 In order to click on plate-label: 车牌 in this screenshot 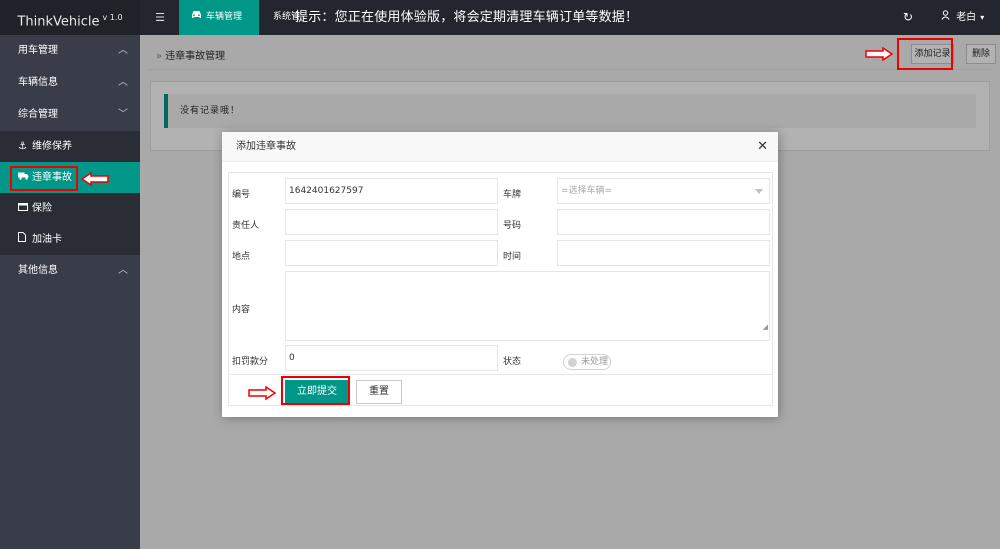, I will do `click(512, 195)`.